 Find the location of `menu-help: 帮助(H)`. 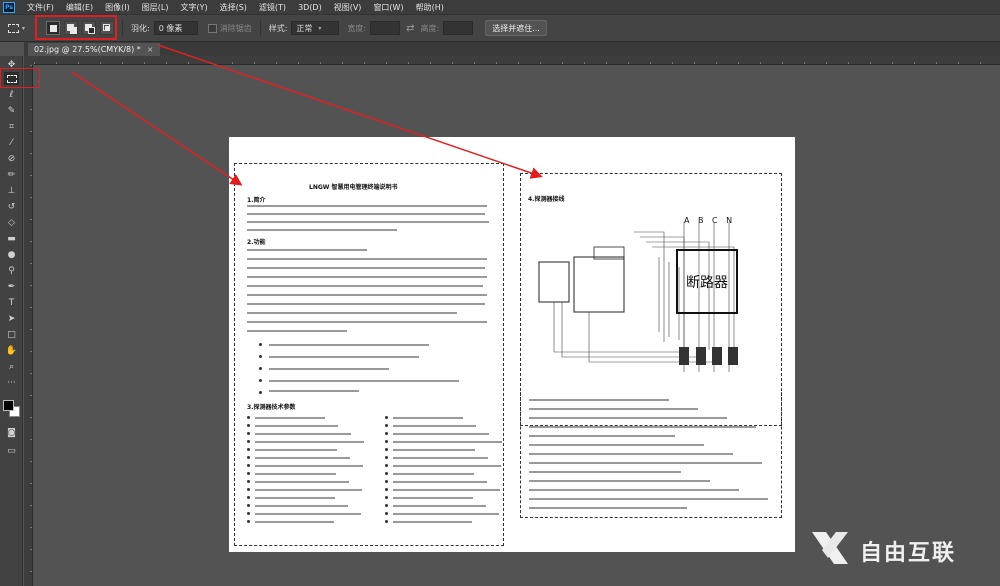

menu-help: 帮助(H) is located at coordinates (430, 7).